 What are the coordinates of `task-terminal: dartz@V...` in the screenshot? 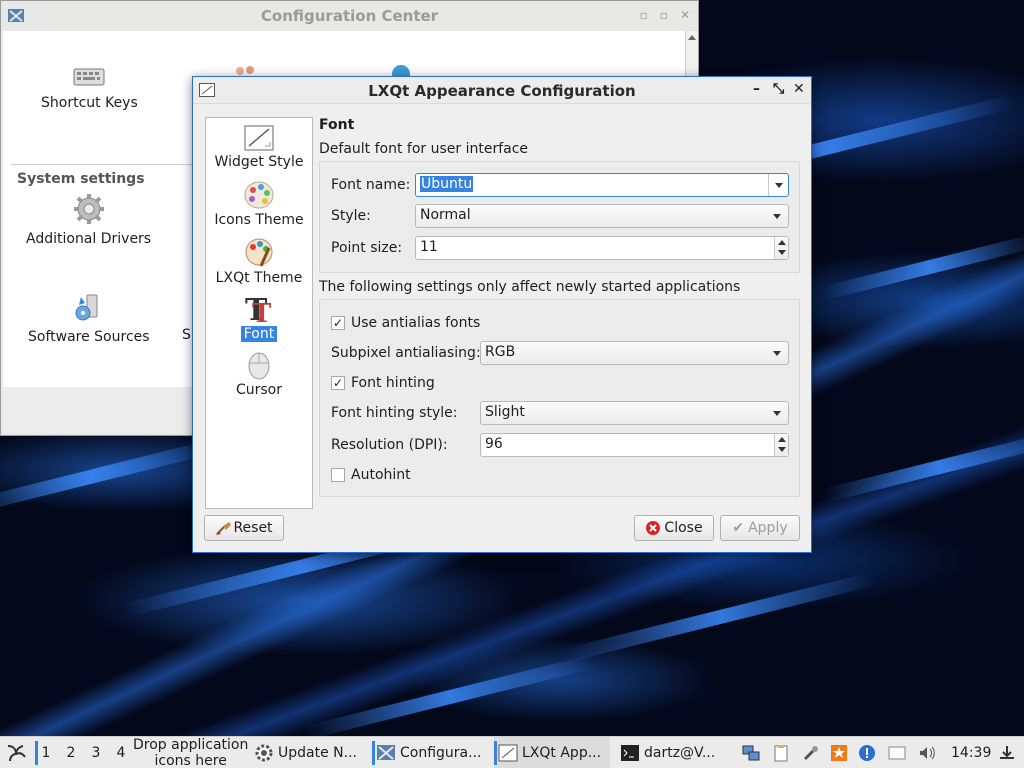 It's located at (672, 752).